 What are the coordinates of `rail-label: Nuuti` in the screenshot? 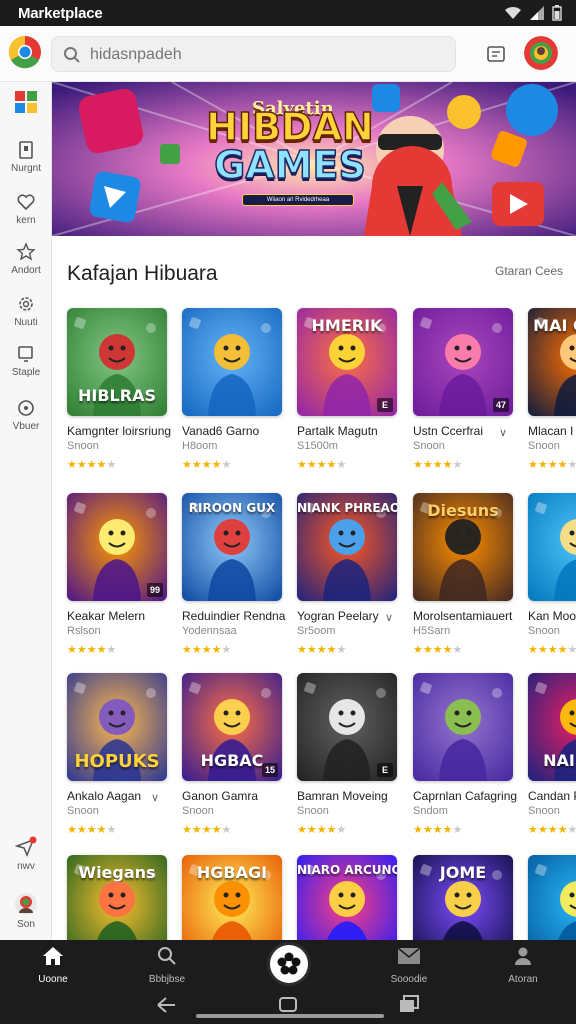 It's located at (26, 322).